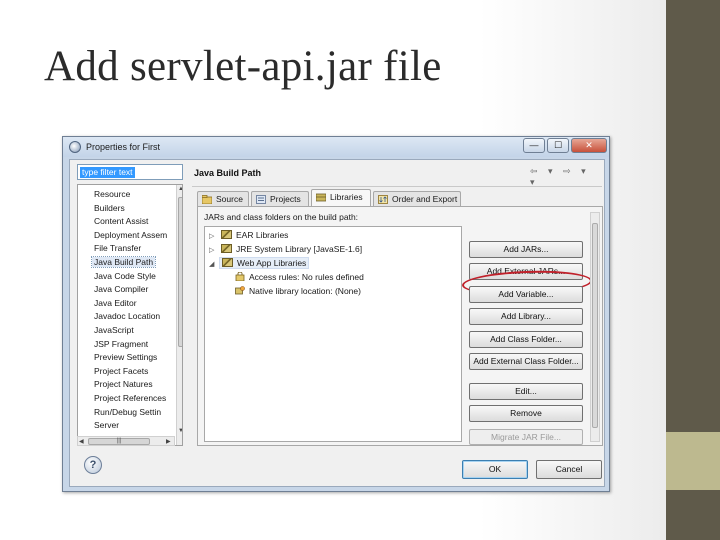  What do you see at coordinates (397, 186) in the screenshot?
I see `header-separator` at bounding box center [397, 186].